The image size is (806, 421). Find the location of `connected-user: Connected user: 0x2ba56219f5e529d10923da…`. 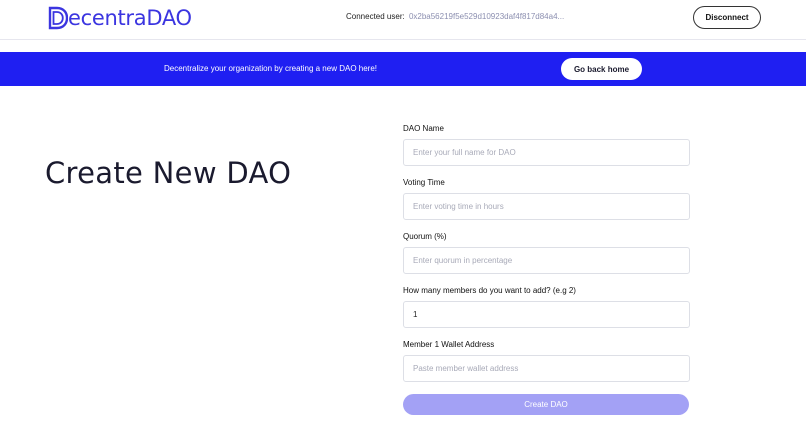

connected-user: Connected user: 0x2ba56219f5e529d10923da… is located at coordinates (455, 16).